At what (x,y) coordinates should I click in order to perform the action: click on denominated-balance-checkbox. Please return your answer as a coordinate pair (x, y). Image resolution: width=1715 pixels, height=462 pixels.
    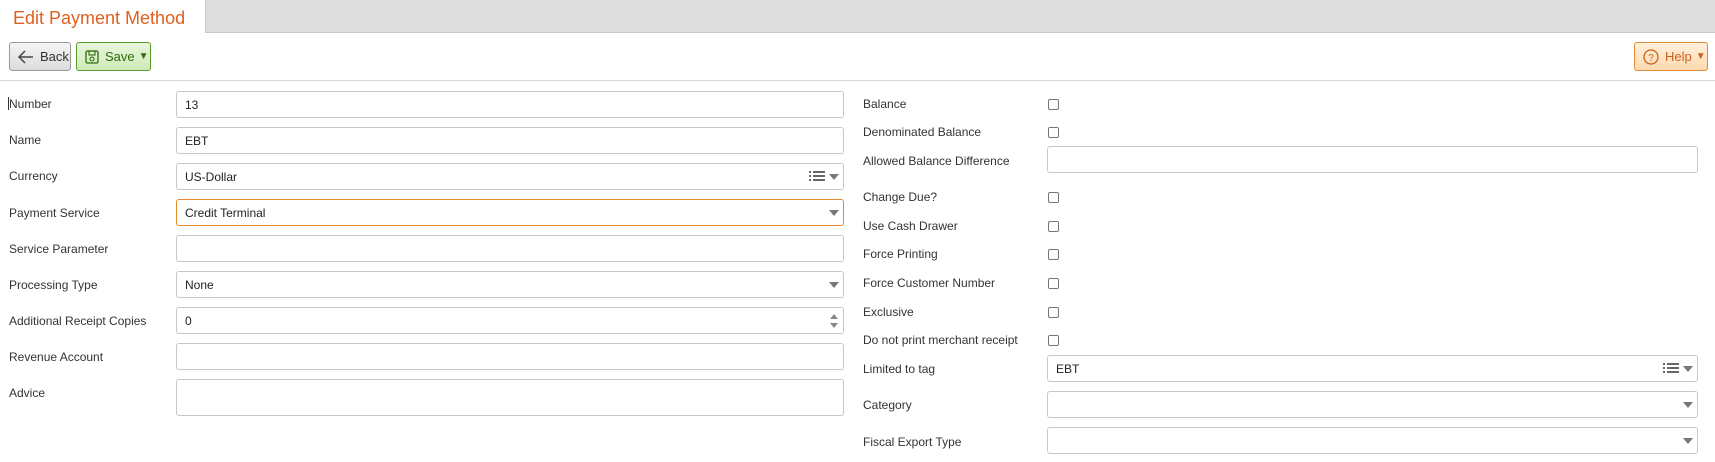
    Looking at the image, I should click on (1053, 132).